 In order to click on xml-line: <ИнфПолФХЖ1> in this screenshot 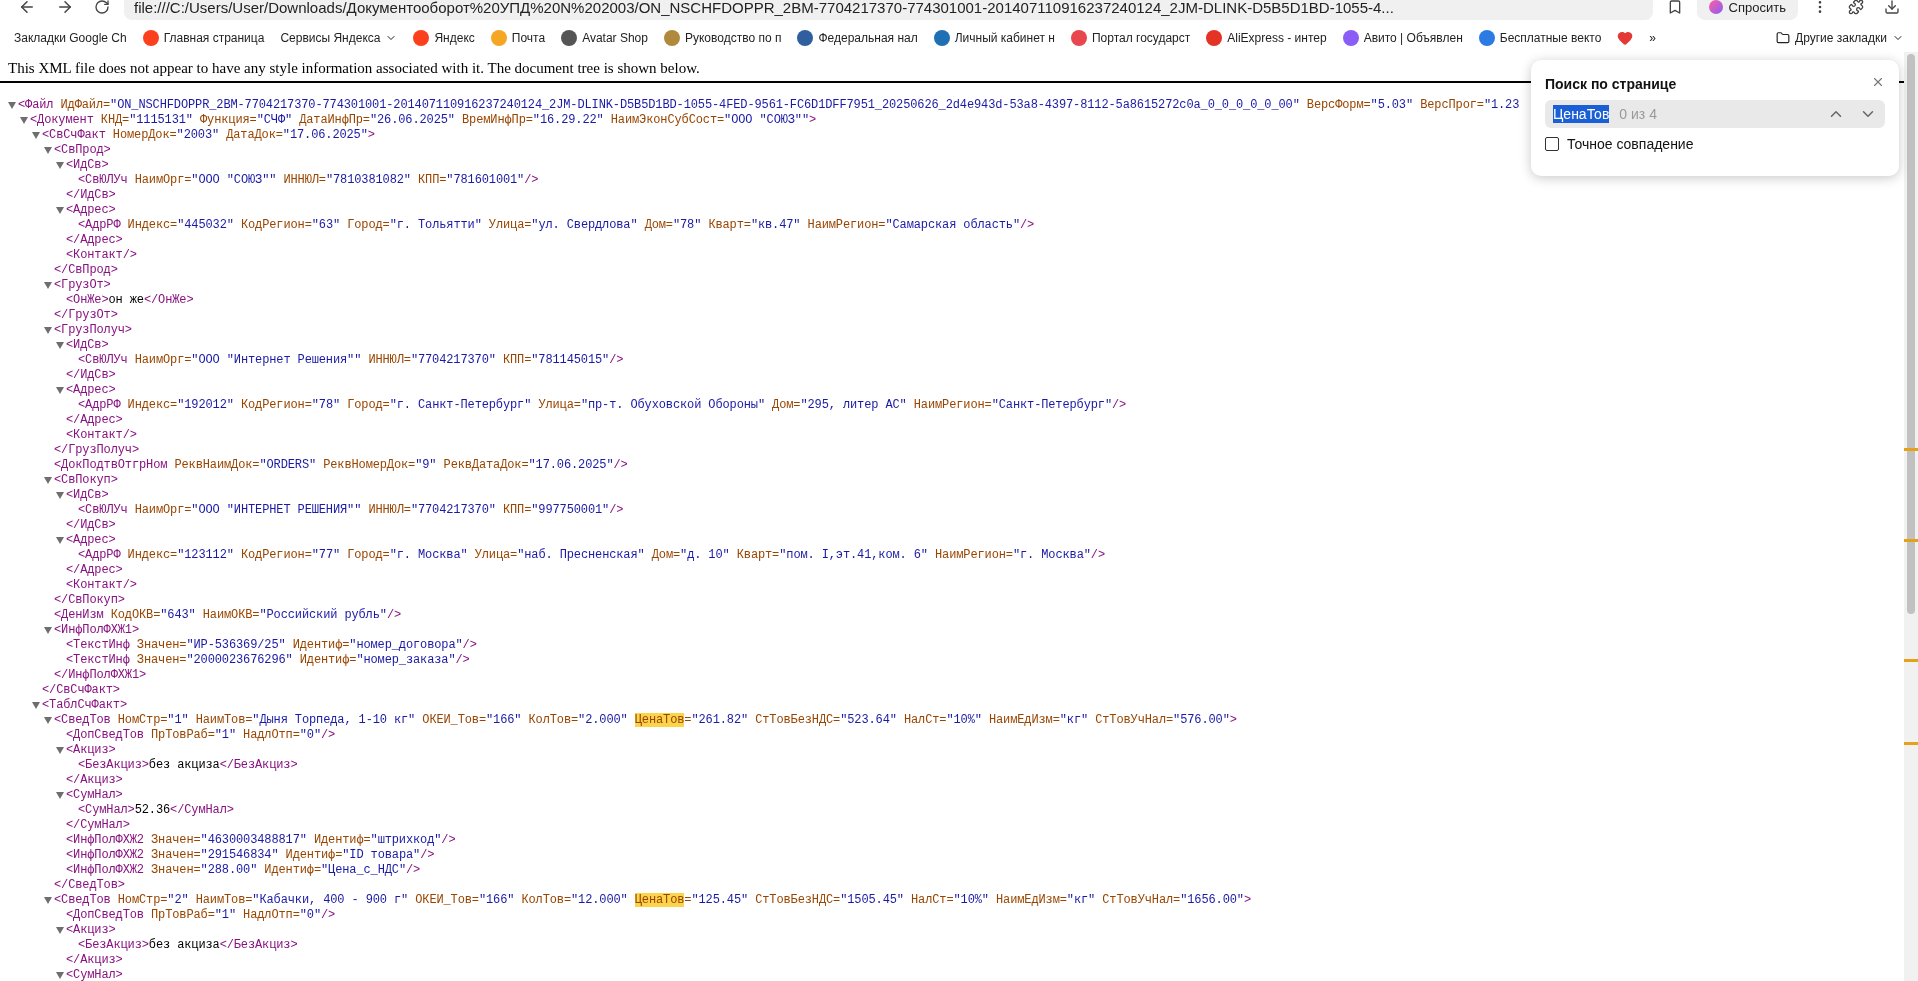, I will do `click(96, 630)`.